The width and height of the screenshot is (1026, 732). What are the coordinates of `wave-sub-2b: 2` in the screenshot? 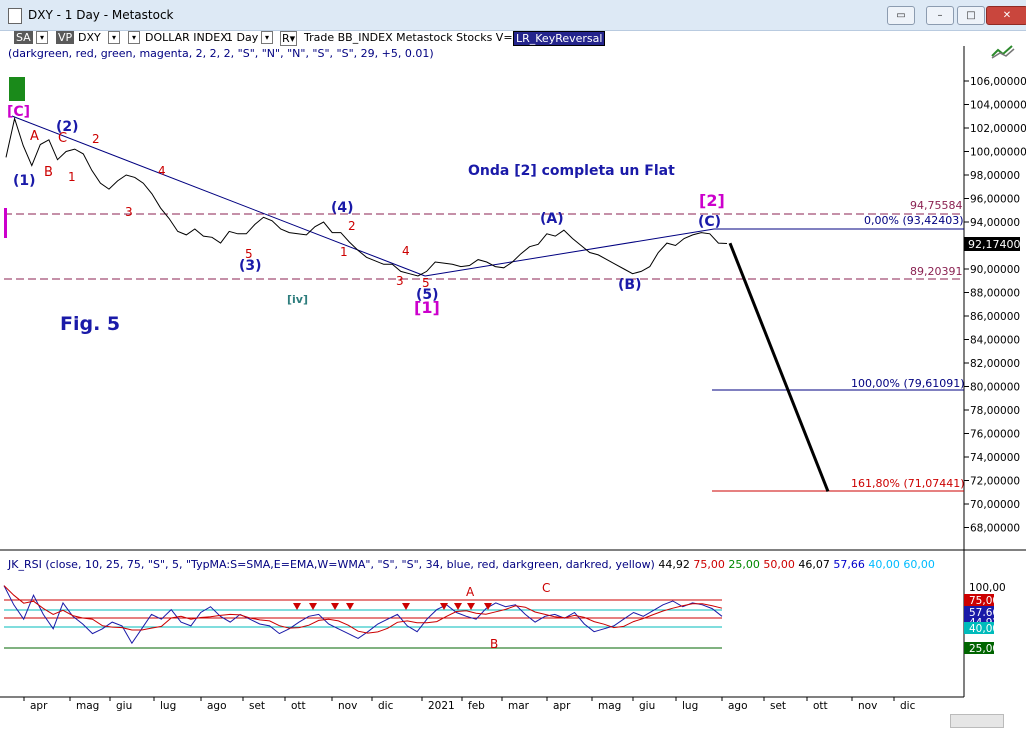 It's located at (352, 226).